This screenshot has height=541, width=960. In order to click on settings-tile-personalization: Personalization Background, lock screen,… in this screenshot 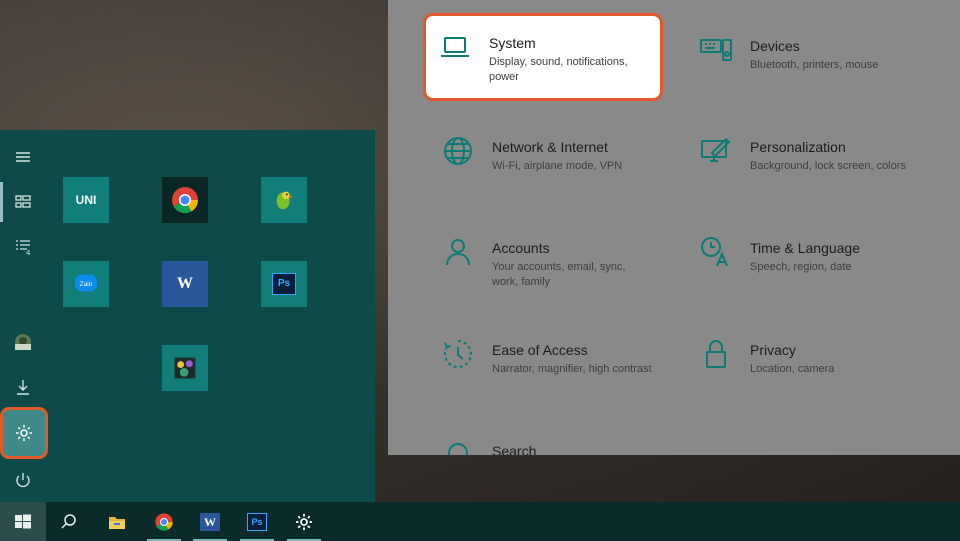, I will do `click(804, 161)`.